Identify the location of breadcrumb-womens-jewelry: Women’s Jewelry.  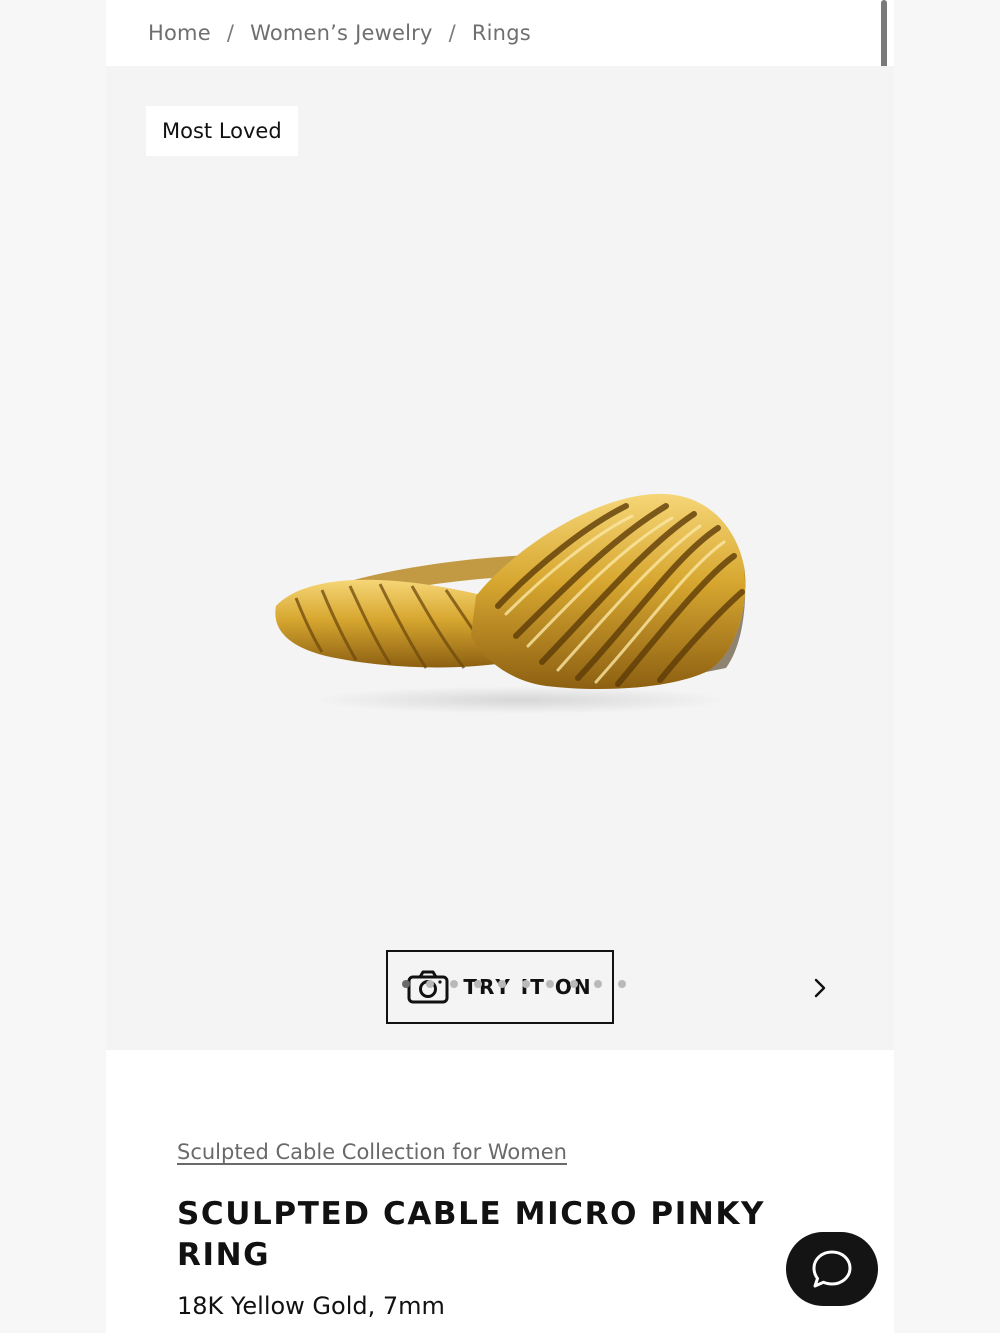
(341, 33).